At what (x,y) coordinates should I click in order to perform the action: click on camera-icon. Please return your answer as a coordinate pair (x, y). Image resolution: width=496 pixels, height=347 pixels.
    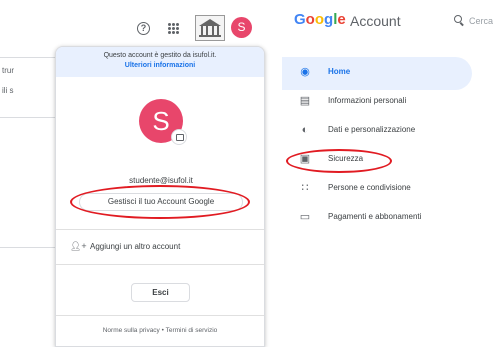
    Looking at the image, I should click on (179, 137).